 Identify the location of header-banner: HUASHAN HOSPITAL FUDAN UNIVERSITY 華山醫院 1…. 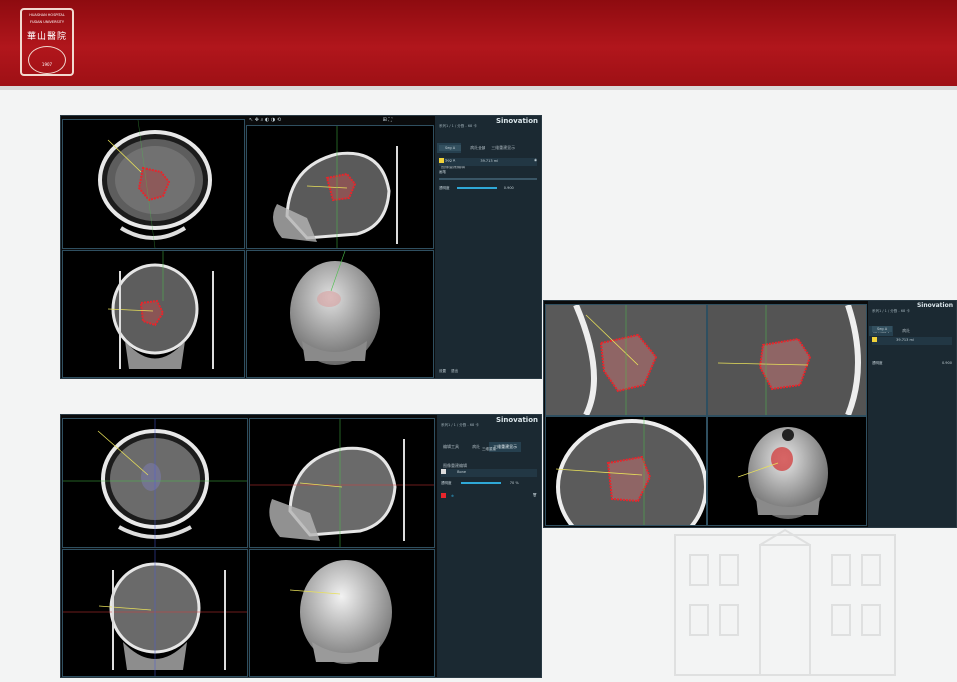
(478, 43).